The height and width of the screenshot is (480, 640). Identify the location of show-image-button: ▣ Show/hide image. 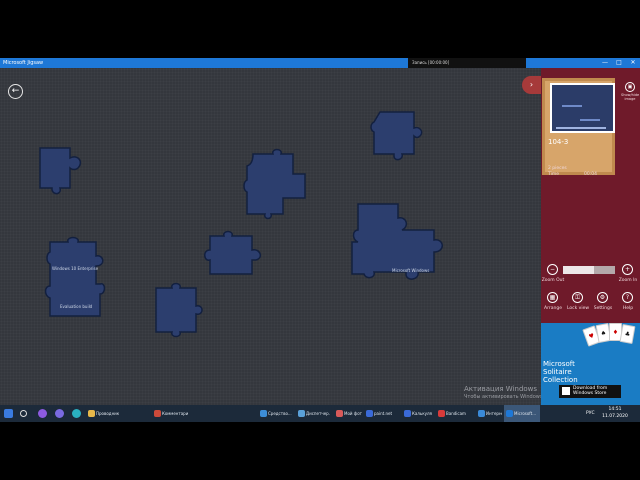
(630, 91).